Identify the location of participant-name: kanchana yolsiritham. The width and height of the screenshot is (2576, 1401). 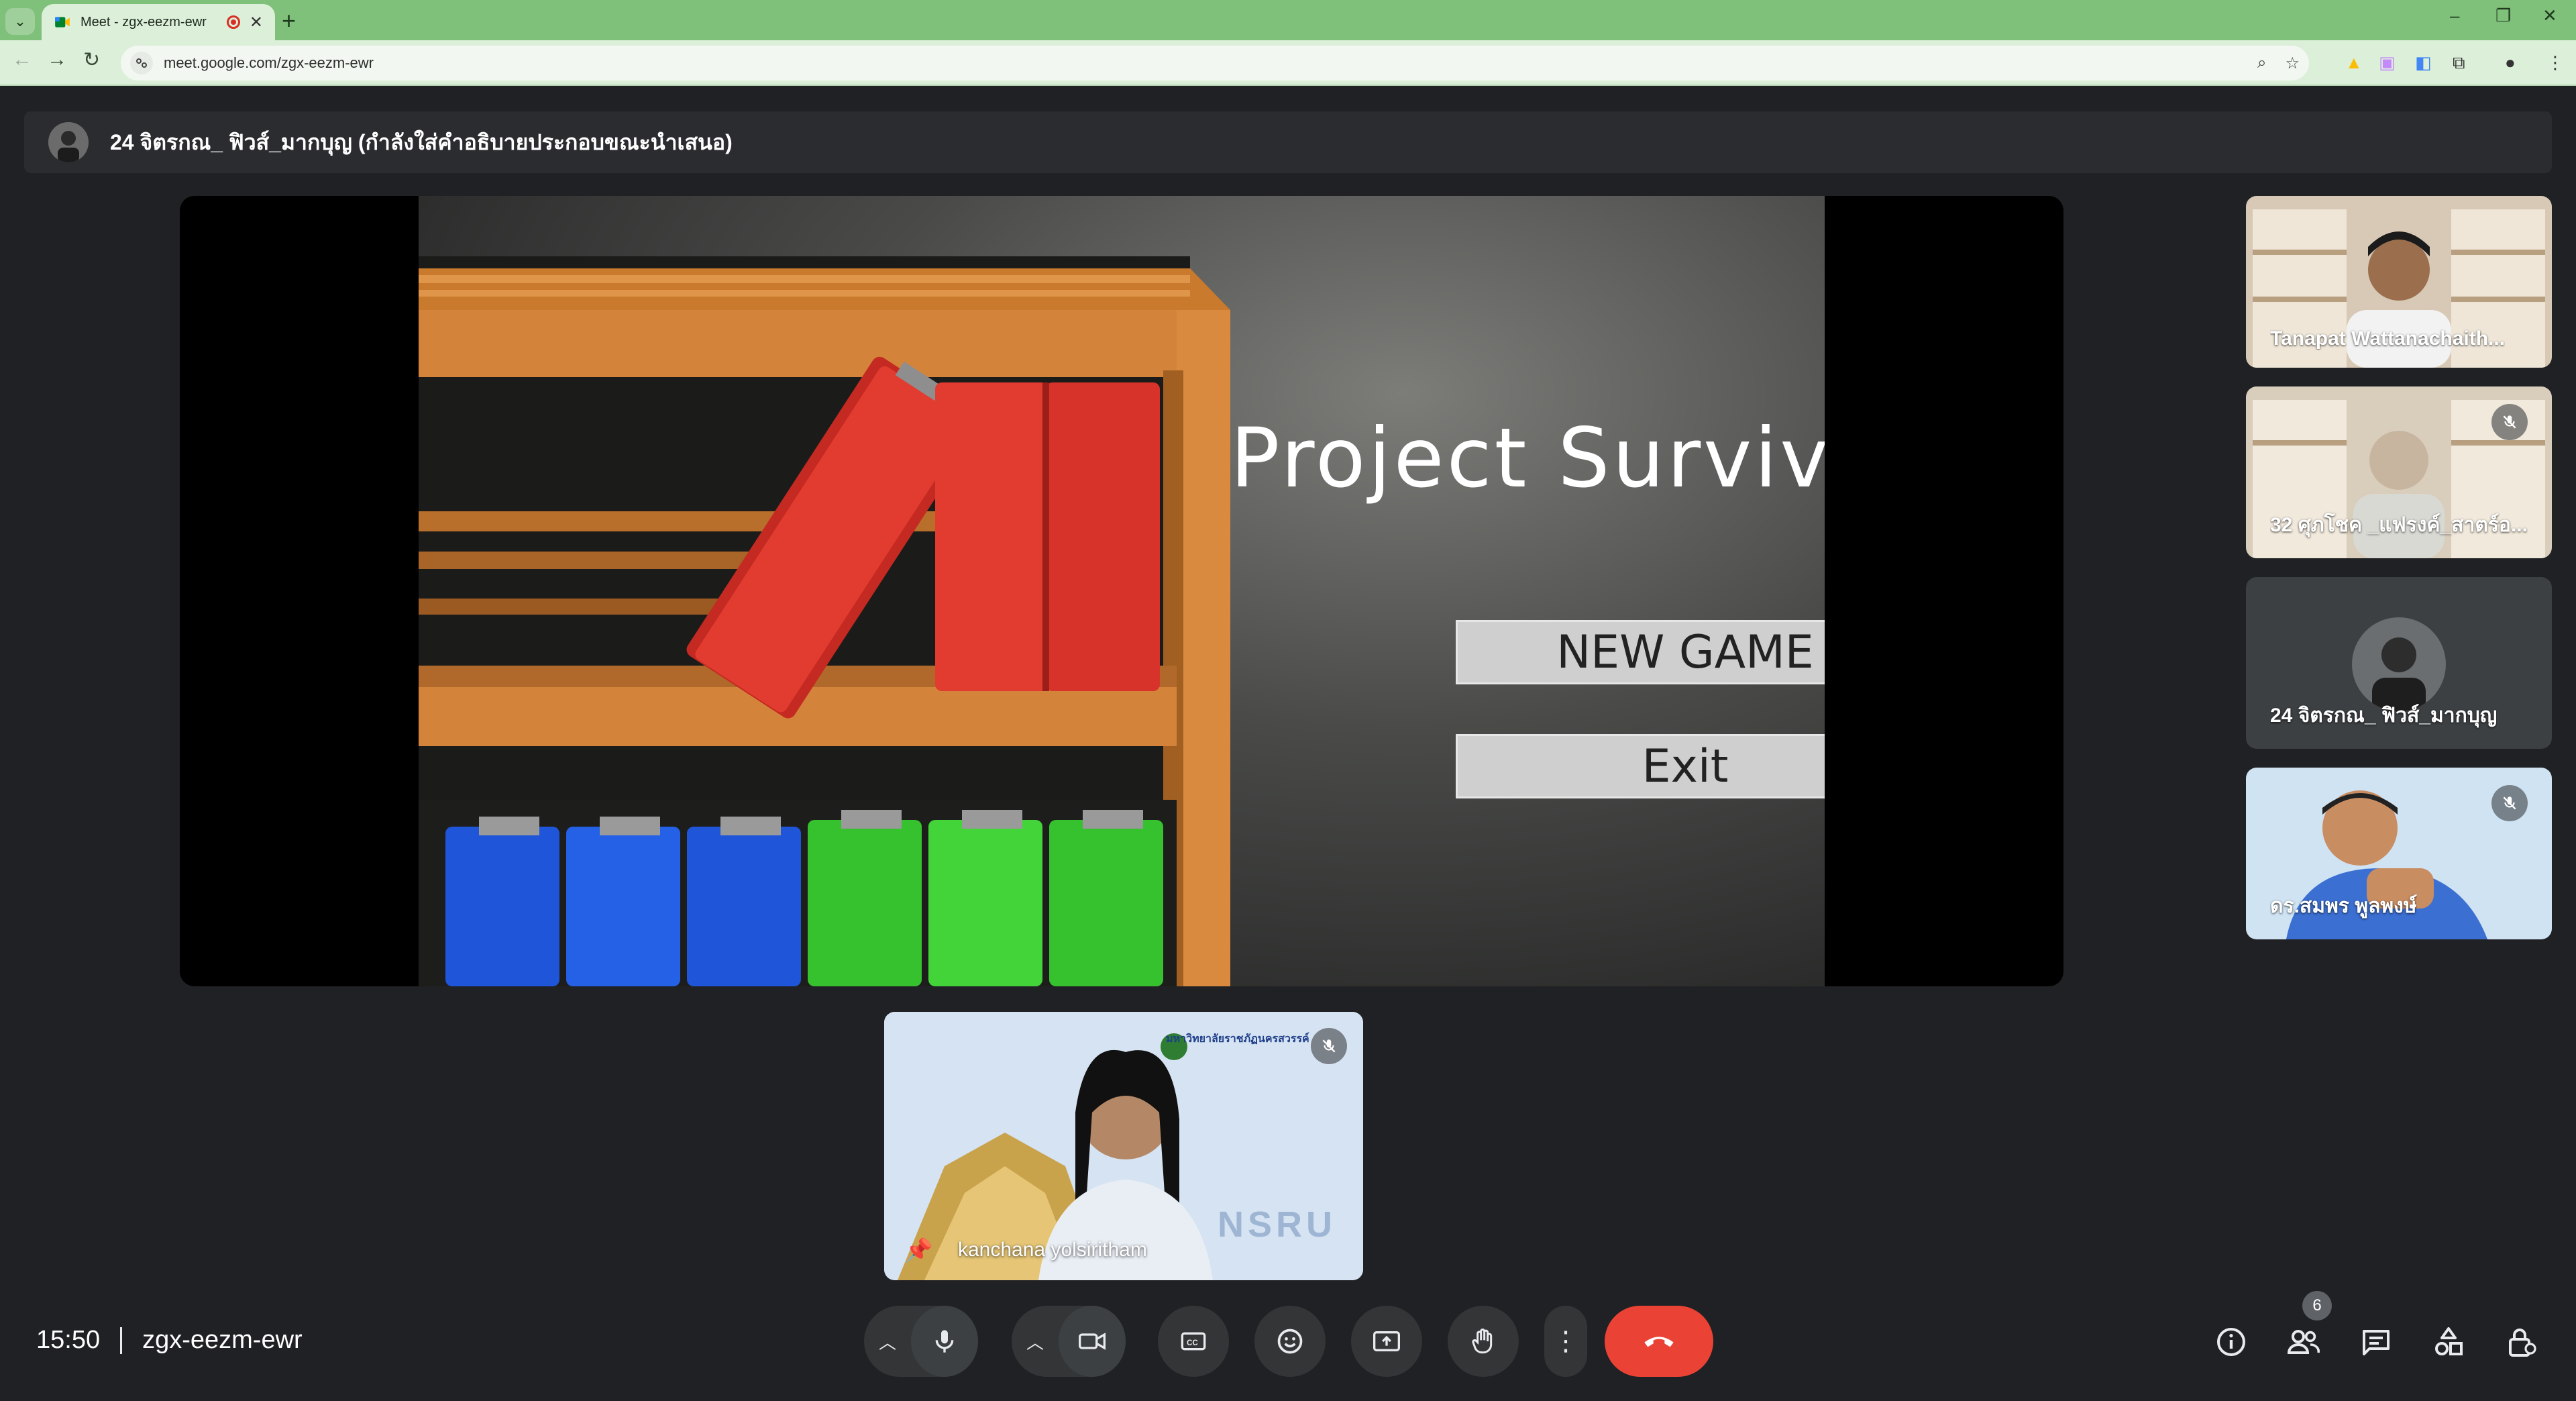
(1052, 1250).